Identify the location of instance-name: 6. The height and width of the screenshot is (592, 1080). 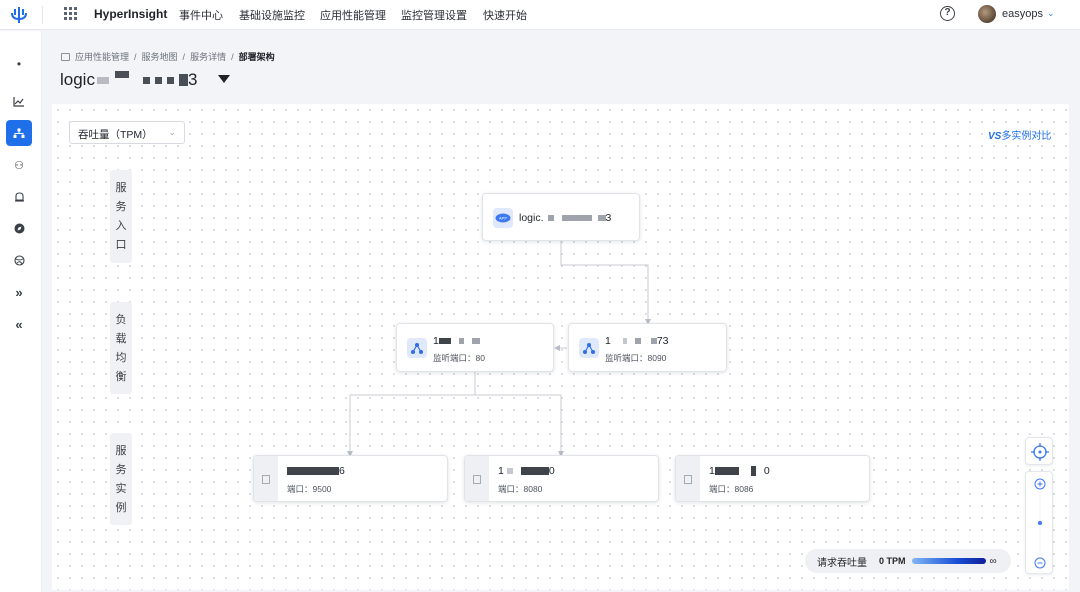
(316, 471).